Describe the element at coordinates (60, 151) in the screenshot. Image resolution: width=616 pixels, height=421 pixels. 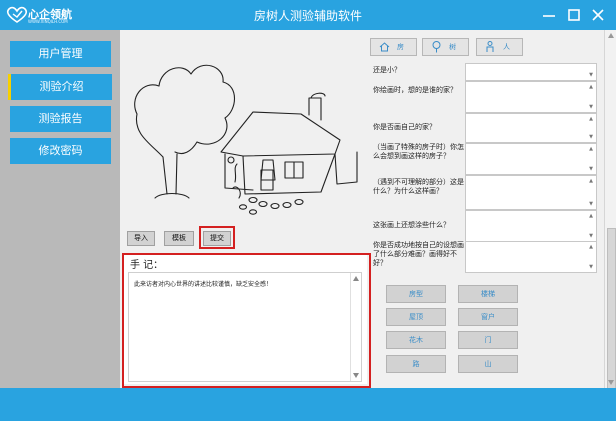
I see `sidebar-item-change-password: 修改密码` at that location.